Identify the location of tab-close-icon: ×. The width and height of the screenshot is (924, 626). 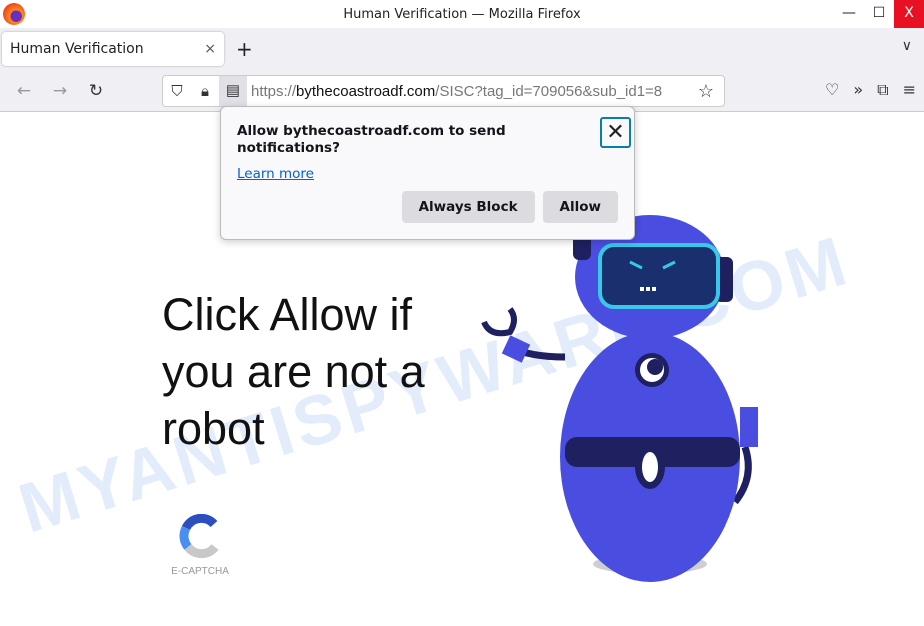
(210, 49).